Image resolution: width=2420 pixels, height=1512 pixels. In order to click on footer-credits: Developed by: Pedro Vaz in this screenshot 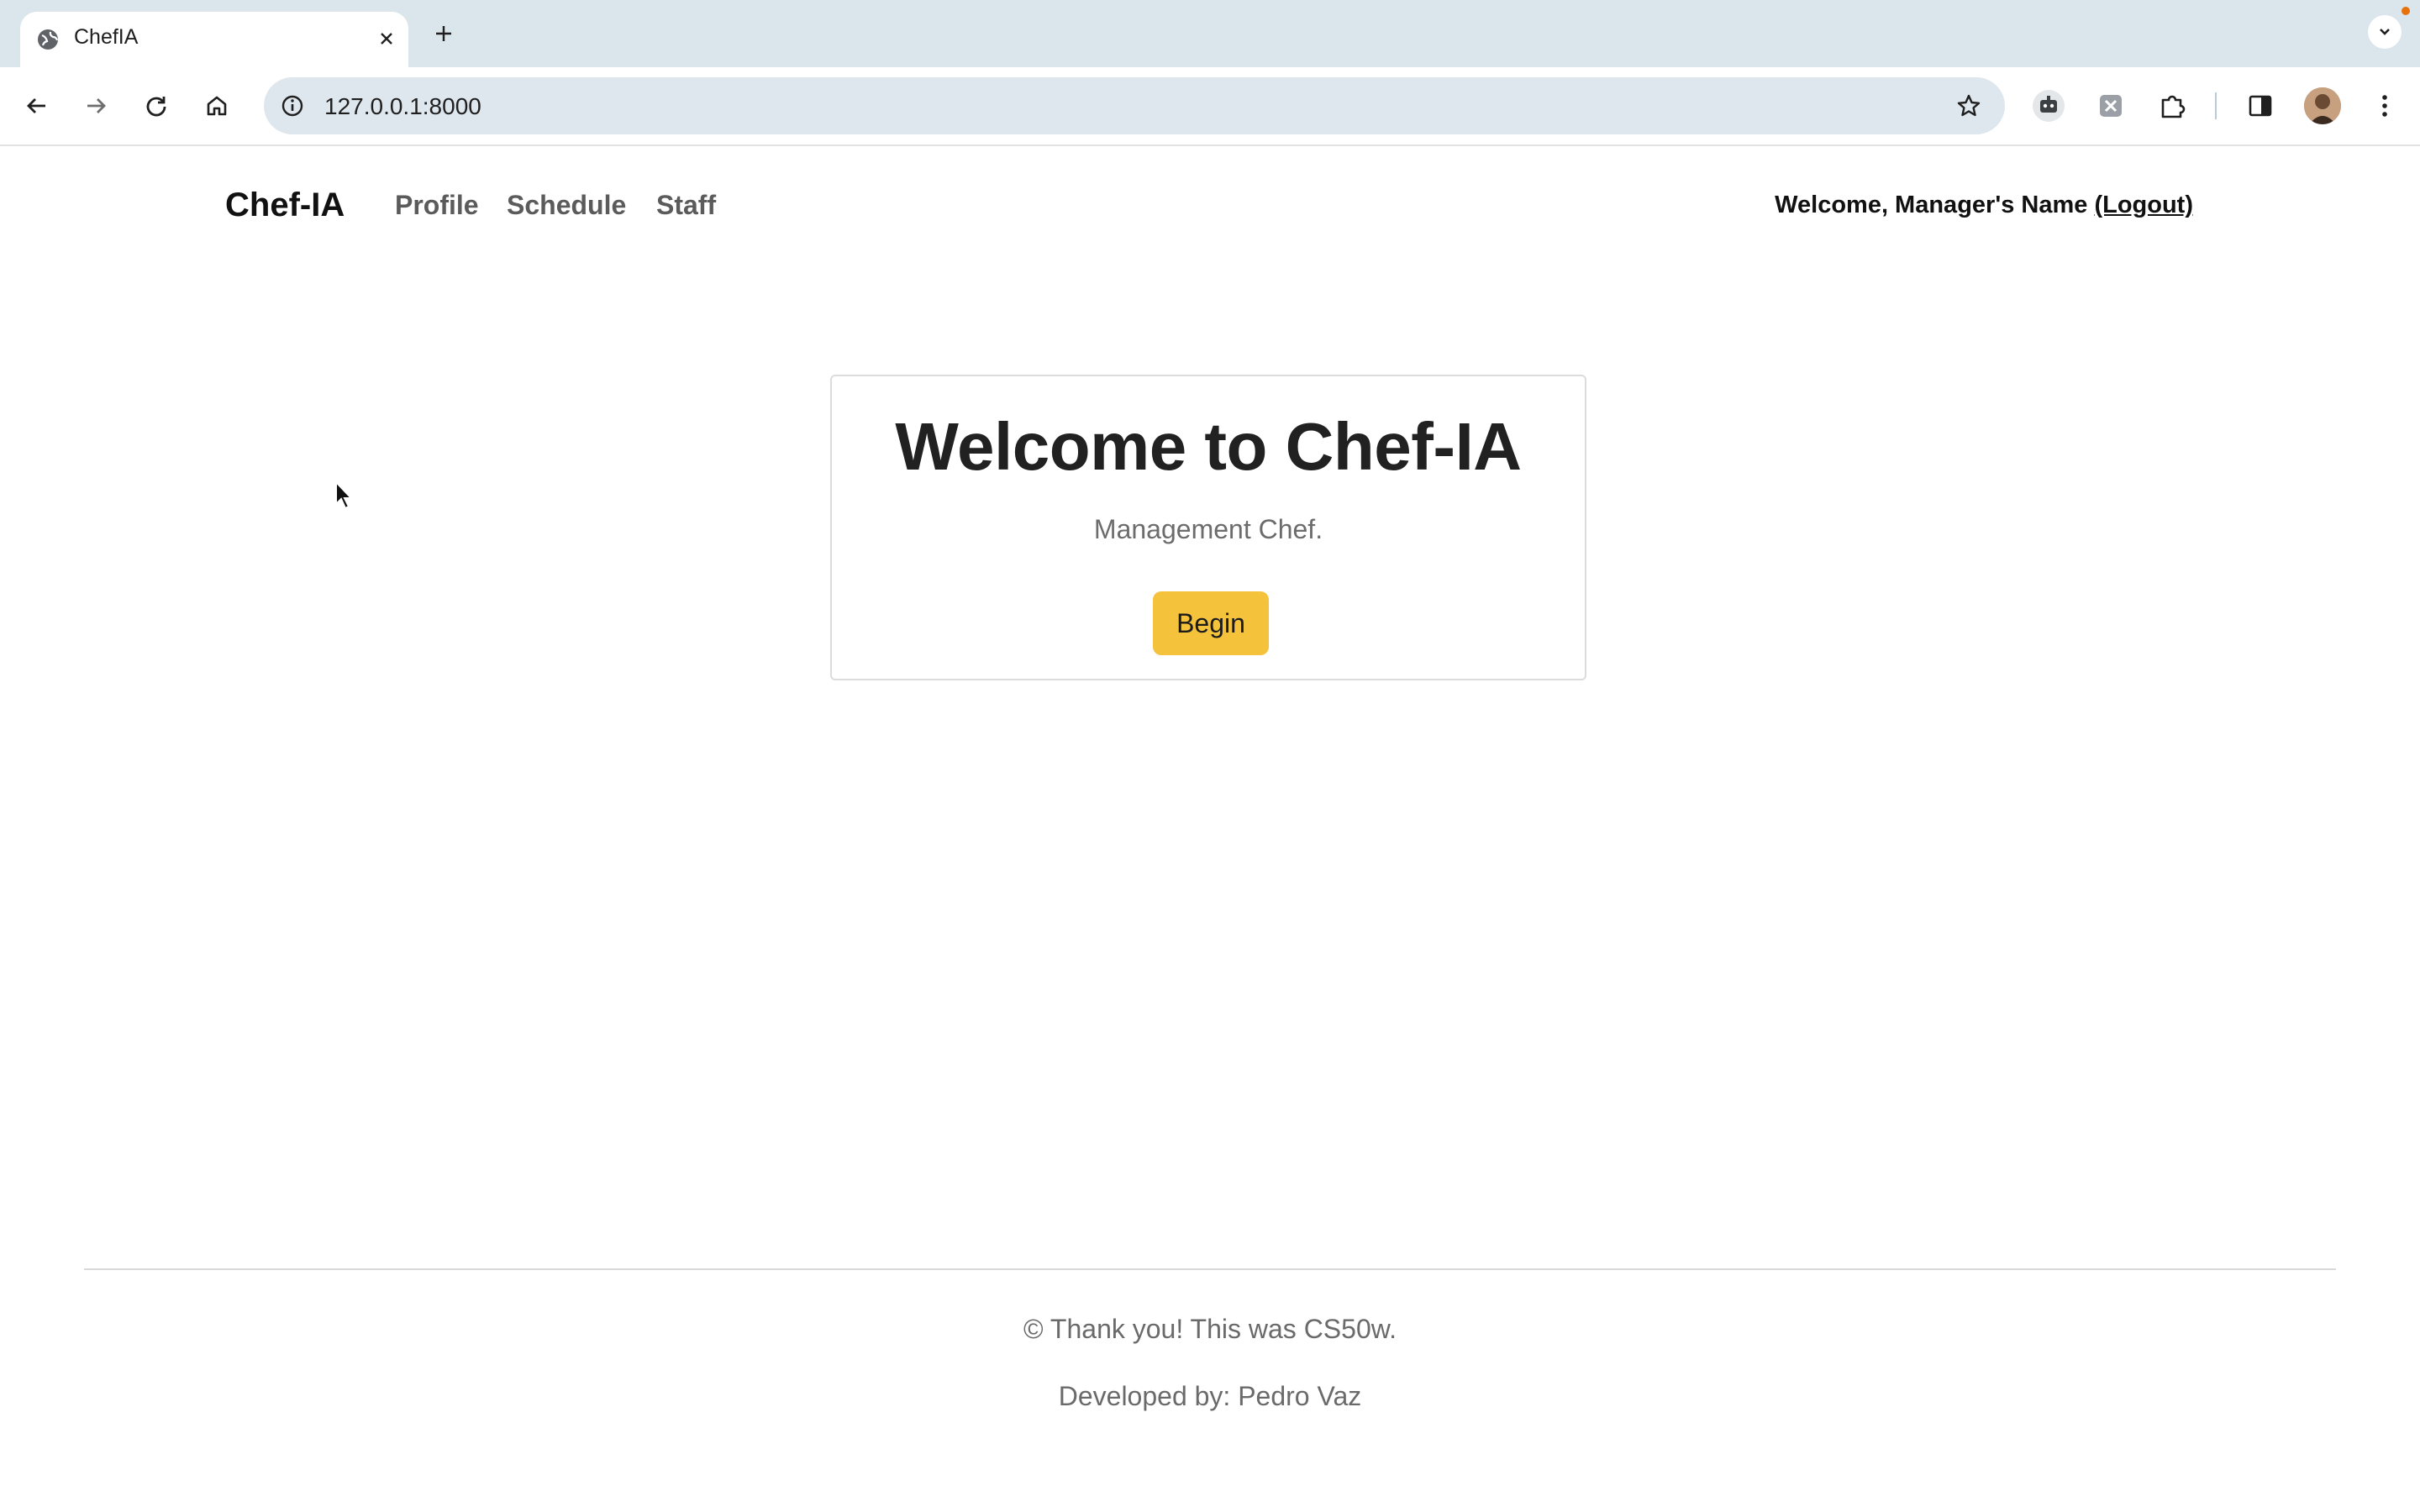, I will do `click(1210, 1396)`.